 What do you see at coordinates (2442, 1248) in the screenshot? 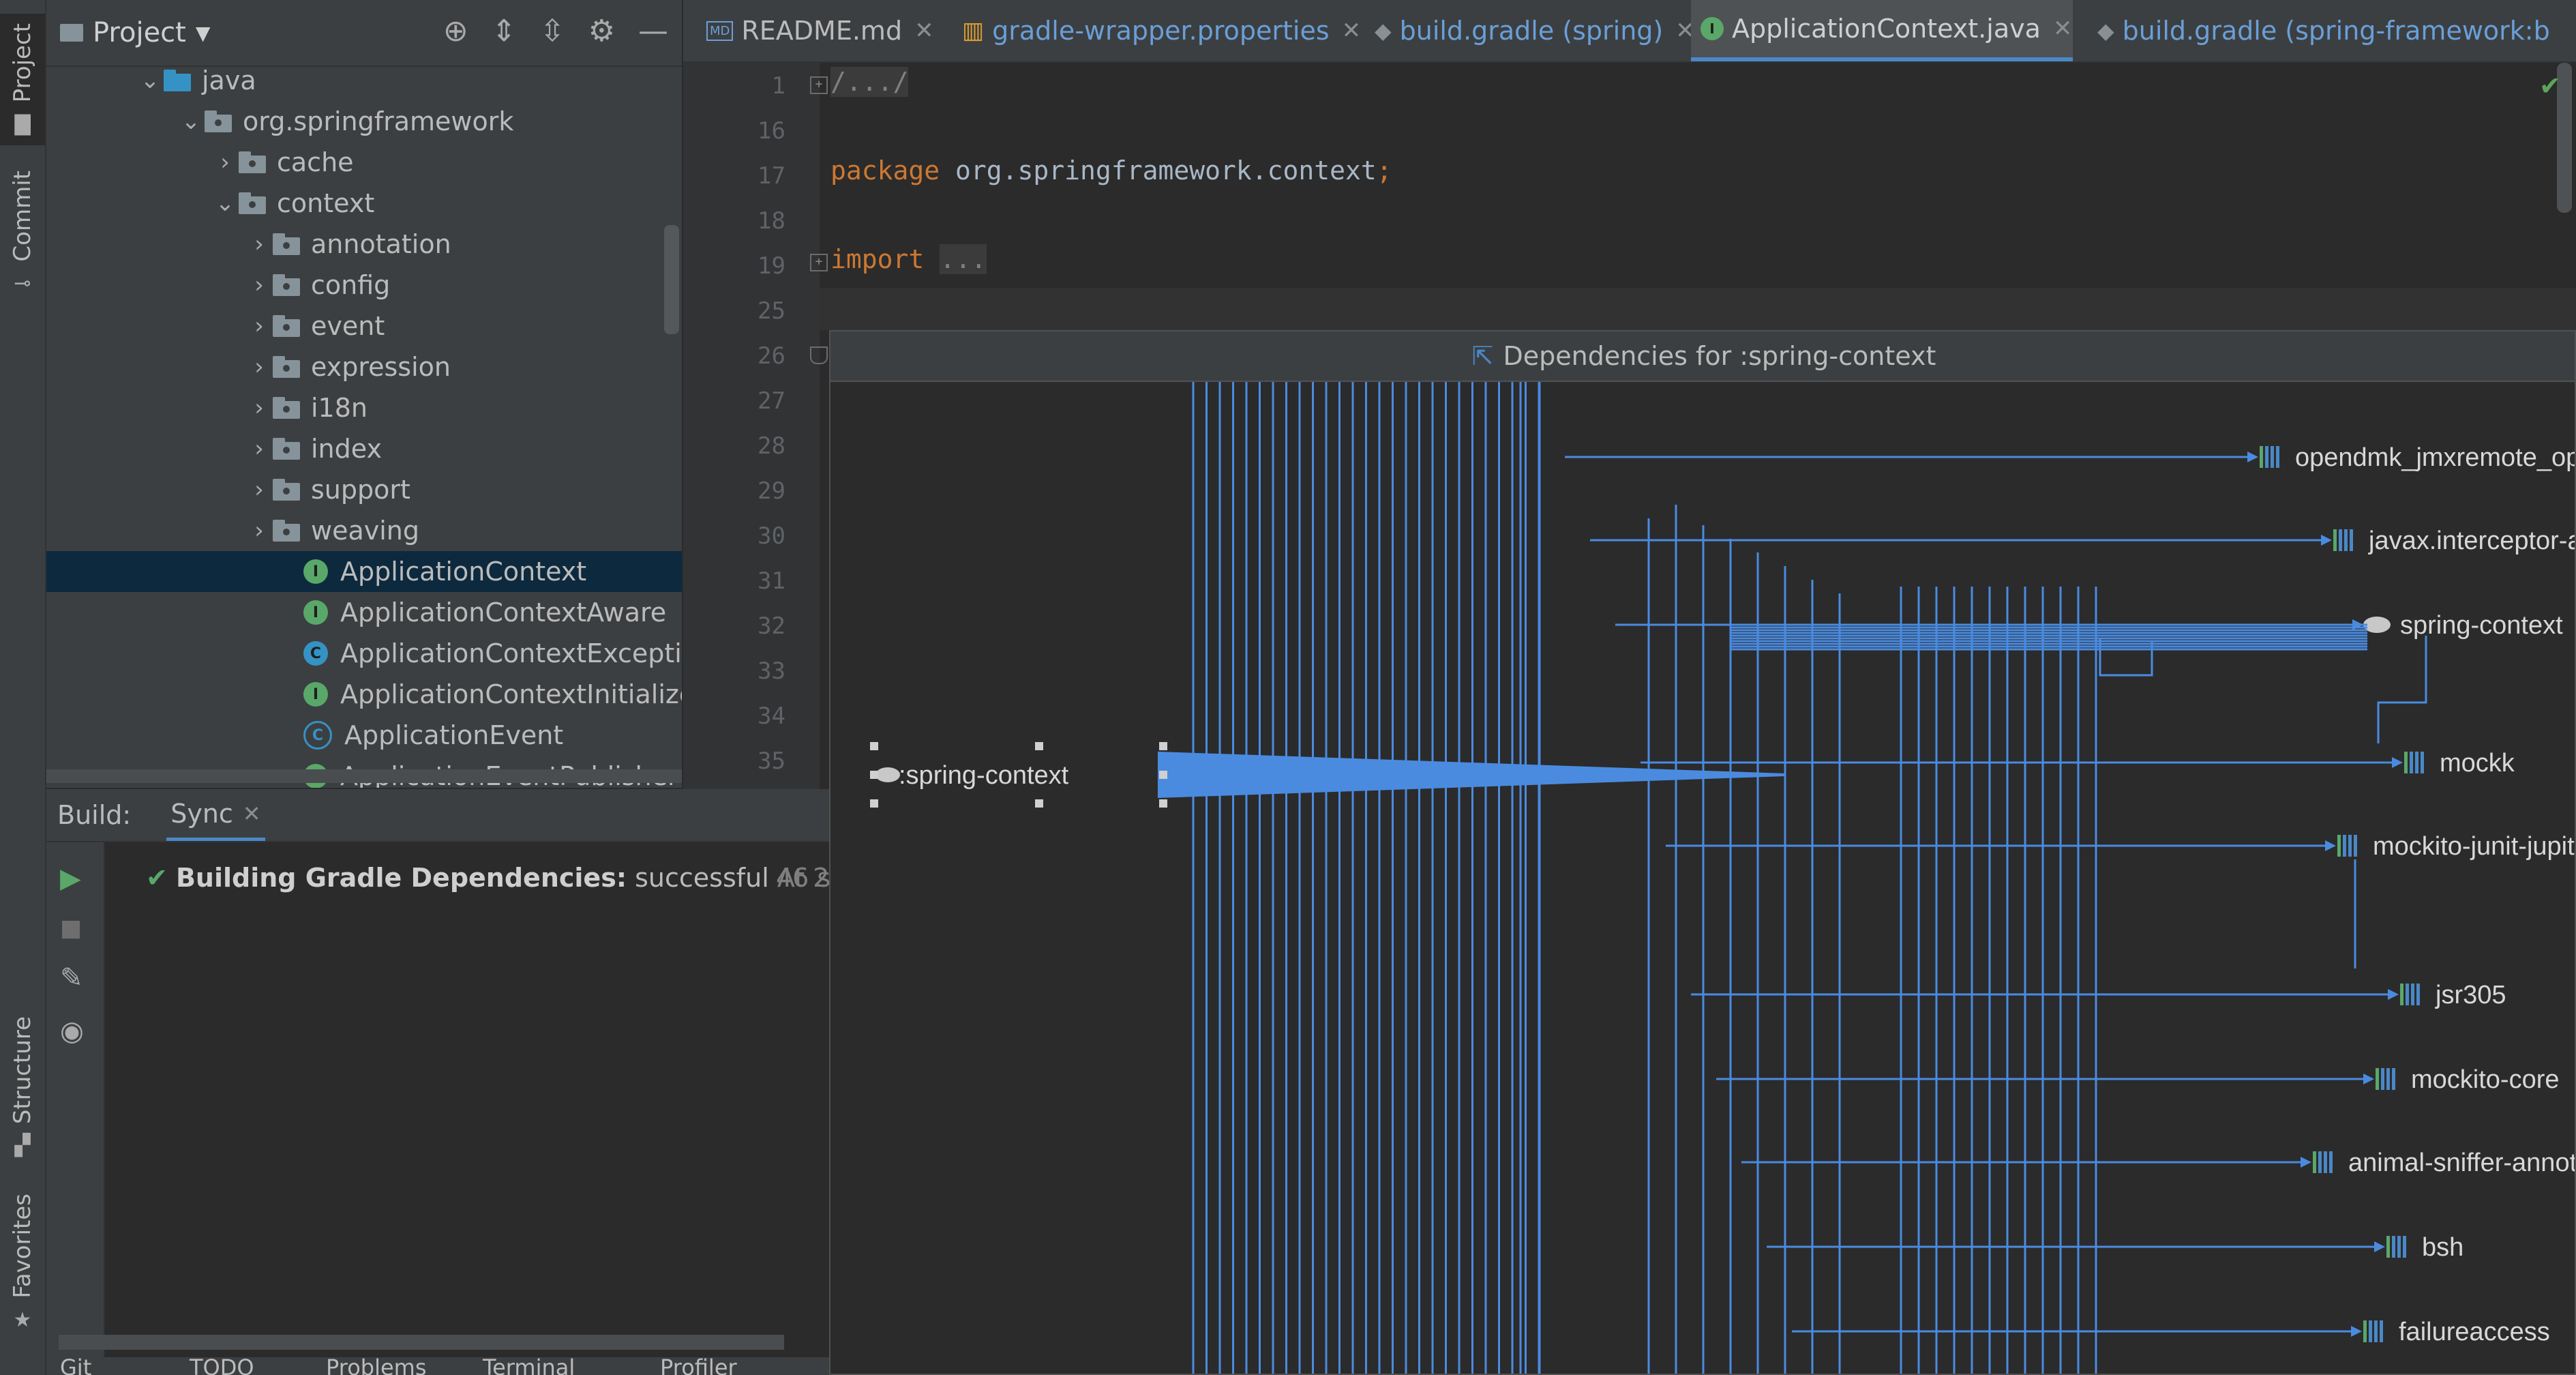
I see `dependency-node-label: bsh` at bounding box center [2442, 1248].